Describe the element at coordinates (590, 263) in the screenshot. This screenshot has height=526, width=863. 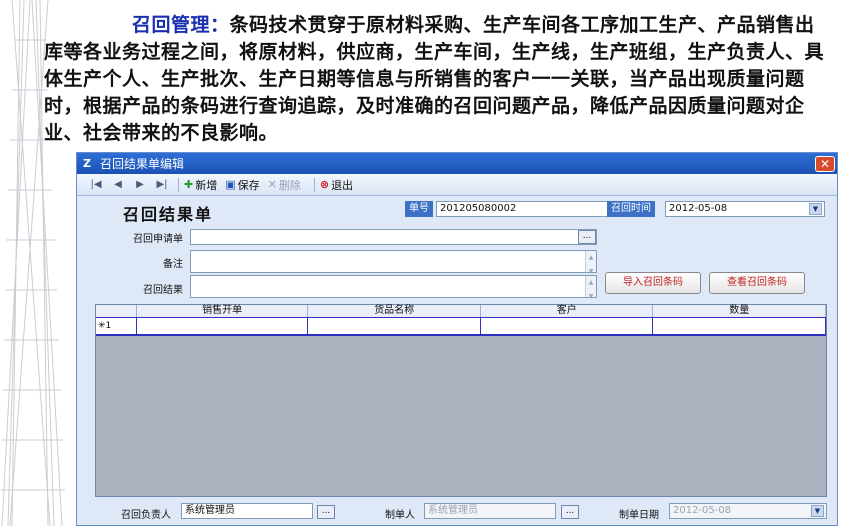
I see `remark-scroll: ▲ ▼` at that location.